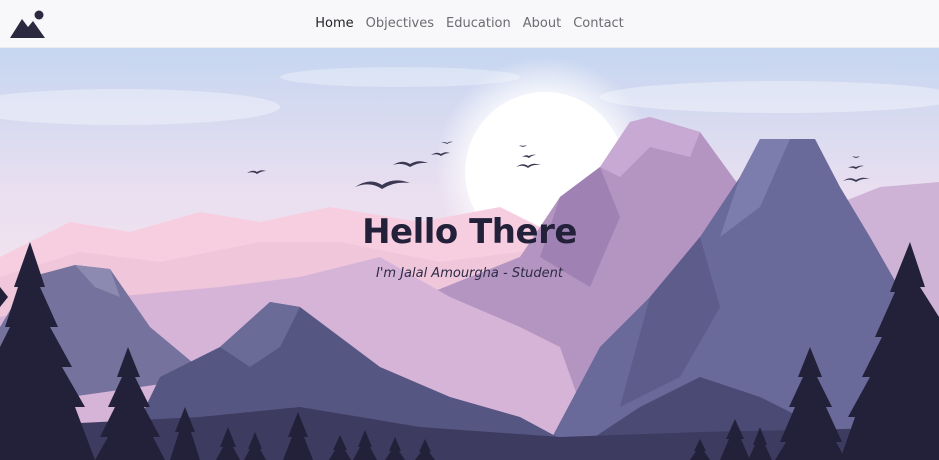 The width and height of the screenshot is (939, 460). What do you see at coordinates (542, 23) in the screenshot?
I see `nav-link-about: About` at bounding box center [542, 23].